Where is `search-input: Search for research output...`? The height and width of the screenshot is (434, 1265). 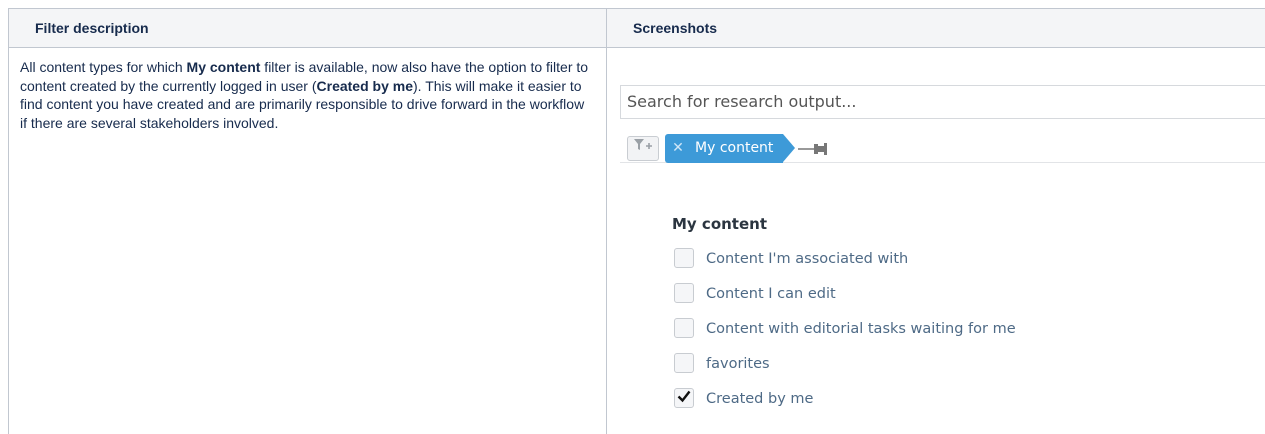
search-input: Search for research output... is located at coordinates (942, 102).